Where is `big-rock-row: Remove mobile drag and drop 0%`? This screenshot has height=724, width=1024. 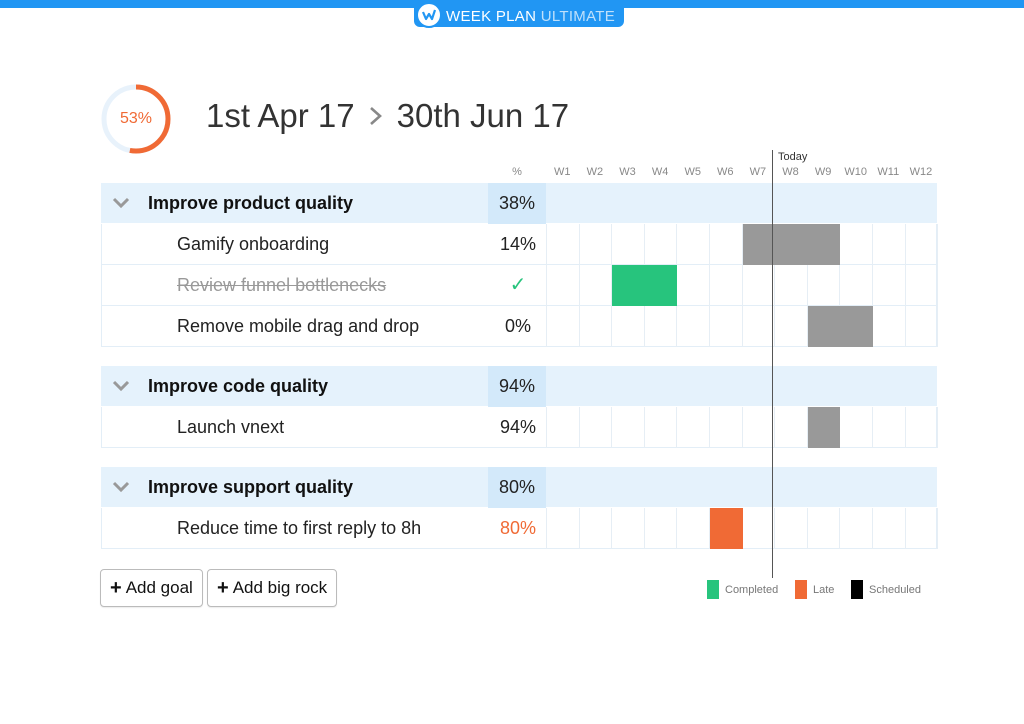 big-rock-row: Remove mobile drag and drop 0% is located at coordinates (520, 326).